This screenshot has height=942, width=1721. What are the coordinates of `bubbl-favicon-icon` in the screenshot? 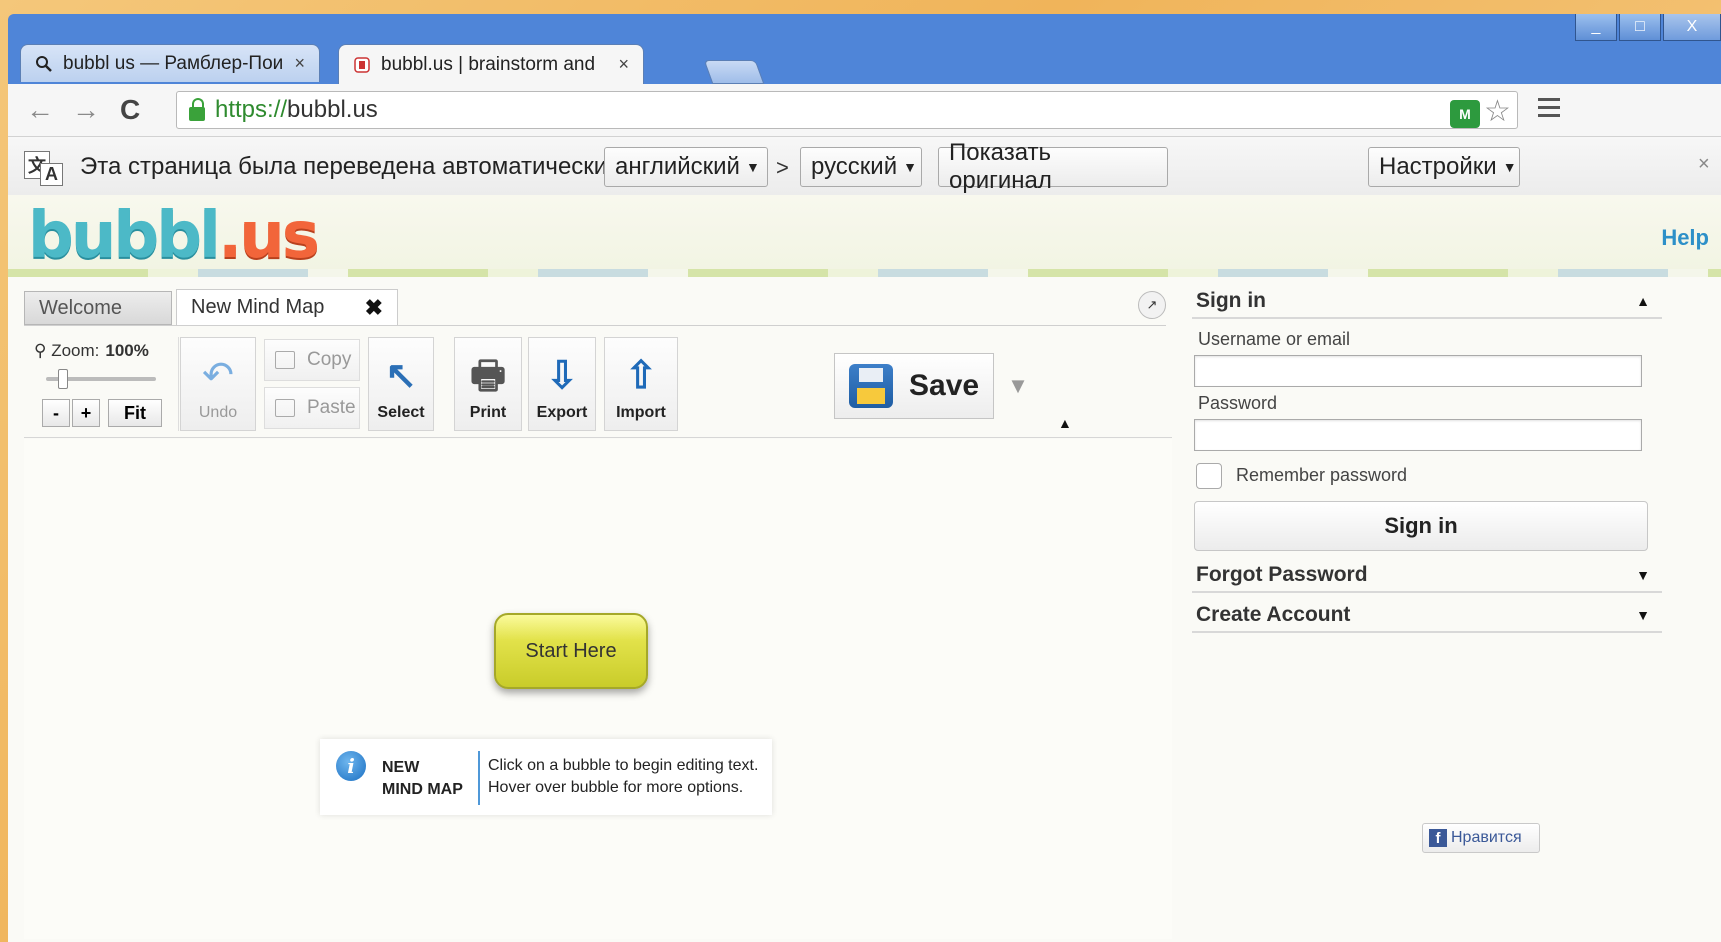 It's located at (362, 65).